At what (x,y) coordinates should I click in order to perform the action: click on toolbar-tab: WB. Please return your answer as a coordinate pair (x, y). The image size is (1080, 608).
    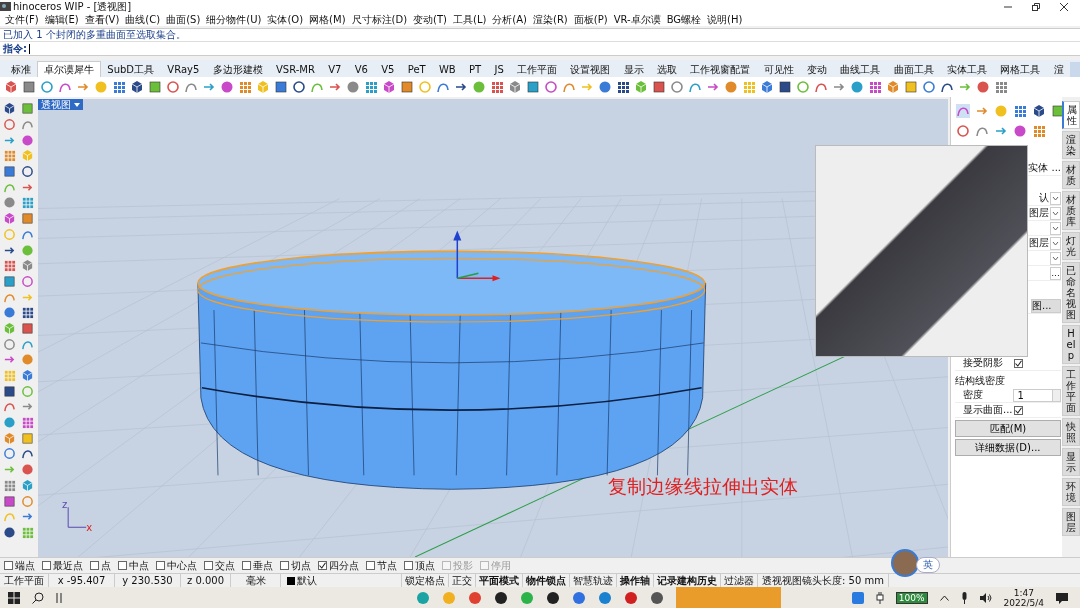
    Looking at the image, I should click on (447, 69).